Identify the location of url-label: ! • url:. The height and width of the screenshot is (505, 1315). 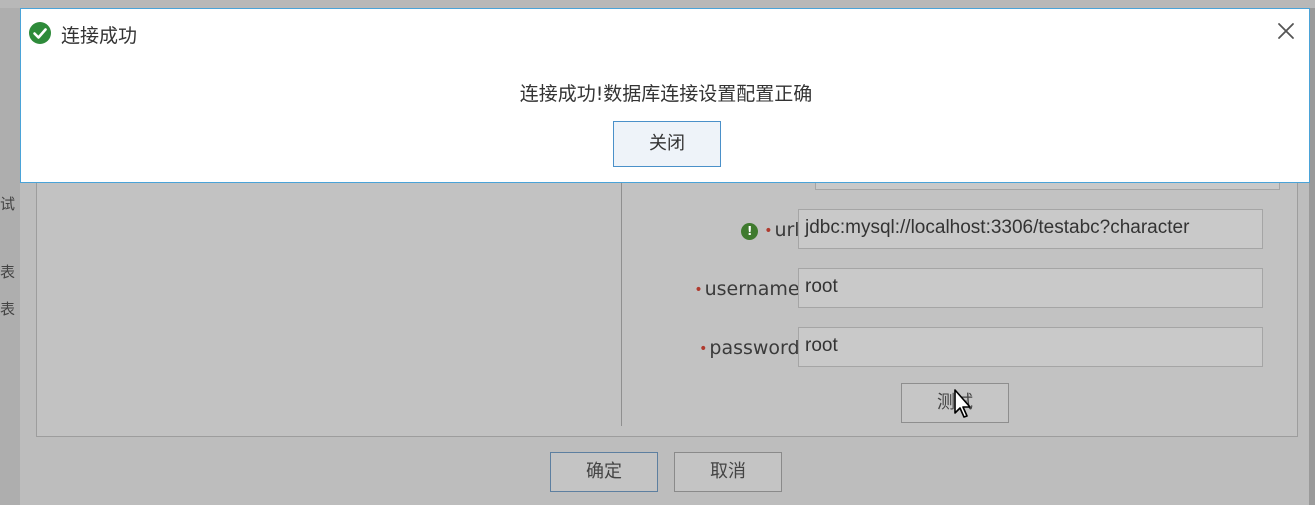
(773, 230).